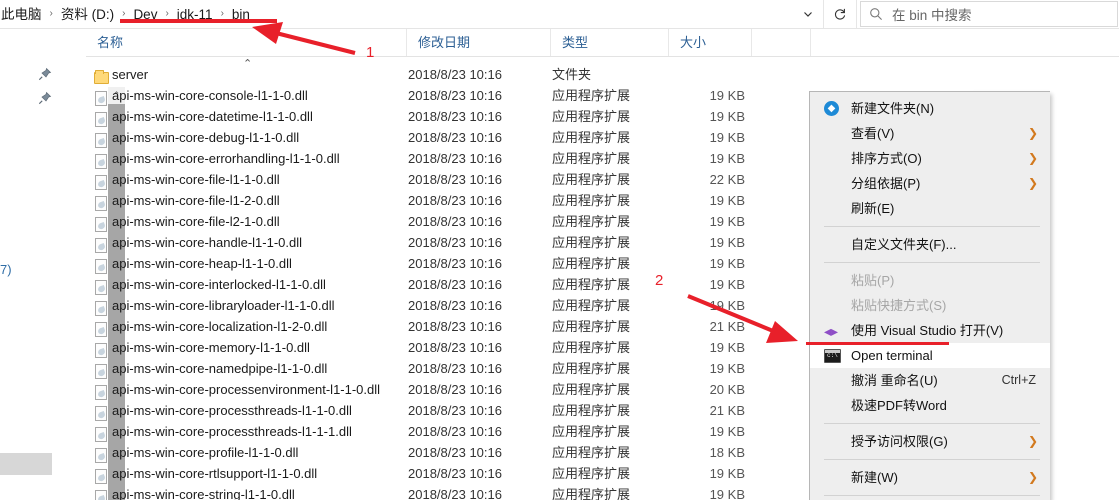 The width and height of the screenshot is (1119, 500). Describe the element at coordinates (930, 280) in the screenshot. I see `menu-item: 粘贴(P)` at that location.